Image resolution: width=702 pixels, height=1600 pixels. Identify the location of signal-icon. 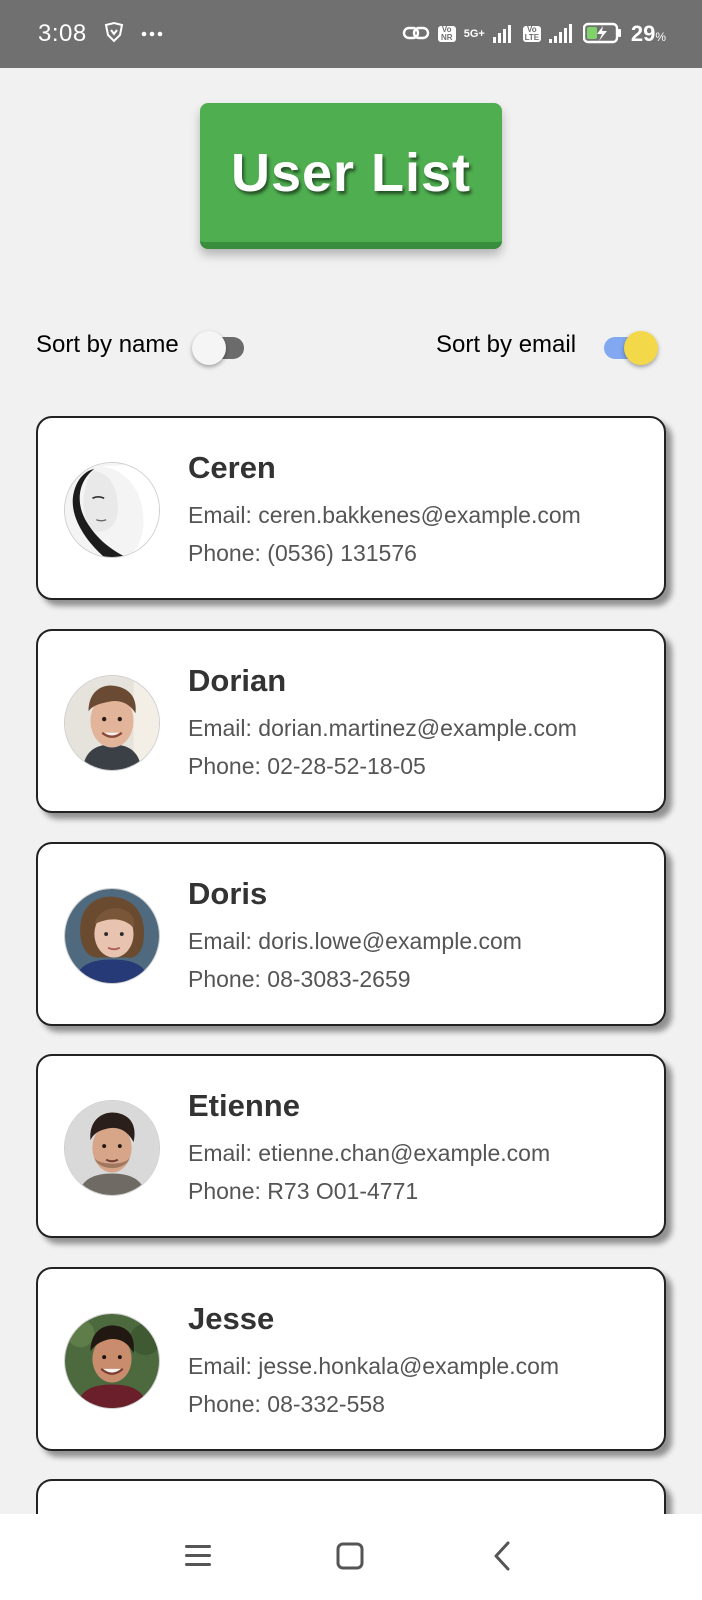
(503, 34).